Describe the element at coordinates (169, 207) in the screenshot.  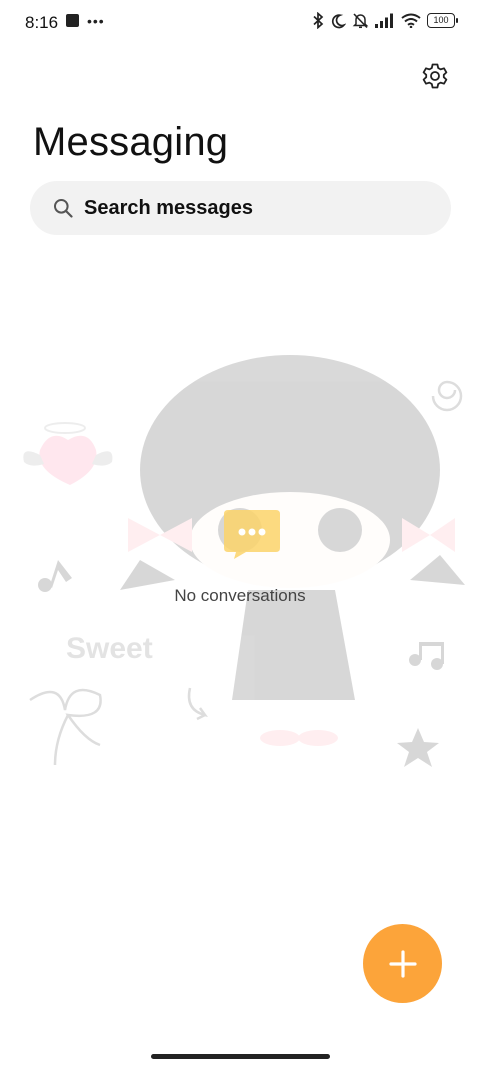
I see `search-placeholder: Search messages` at that location.